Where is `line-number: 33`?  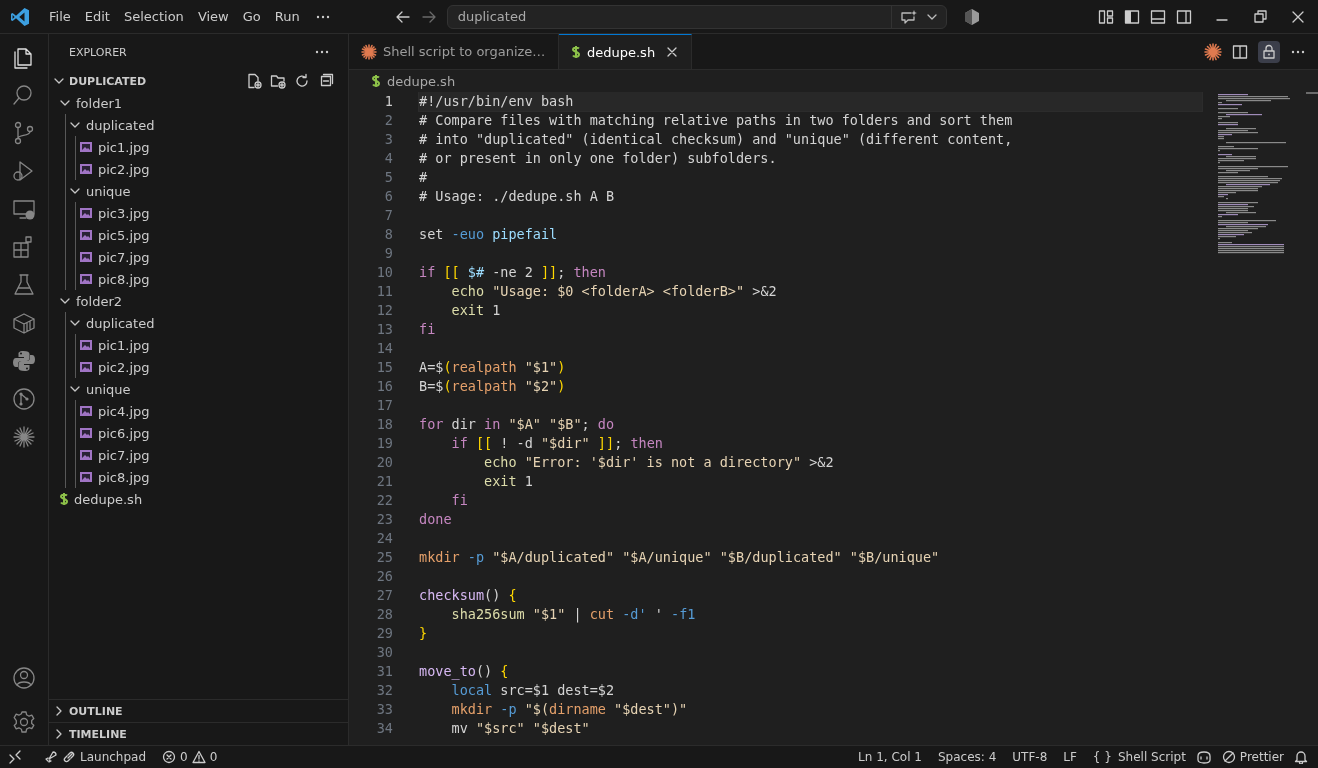
line-number: 33 is located at coordinates (384, 709).